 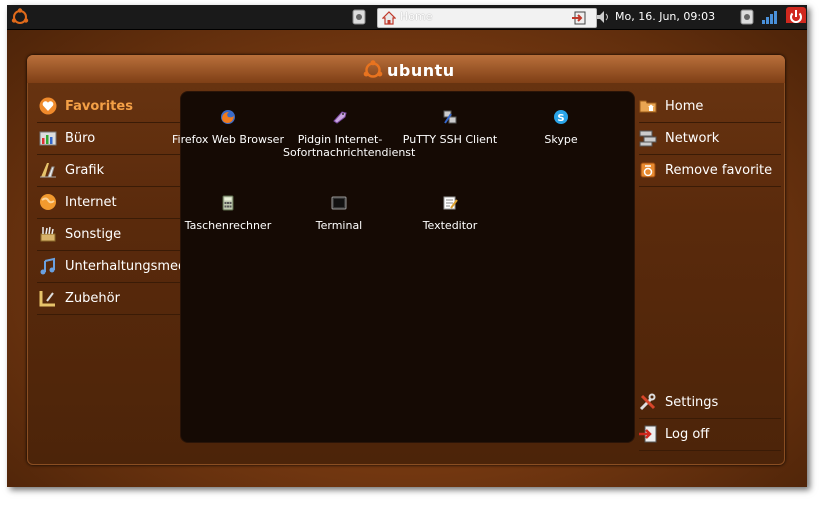 I want to click on brand-wordmark: ubuntu, so click(x=421, y=70).